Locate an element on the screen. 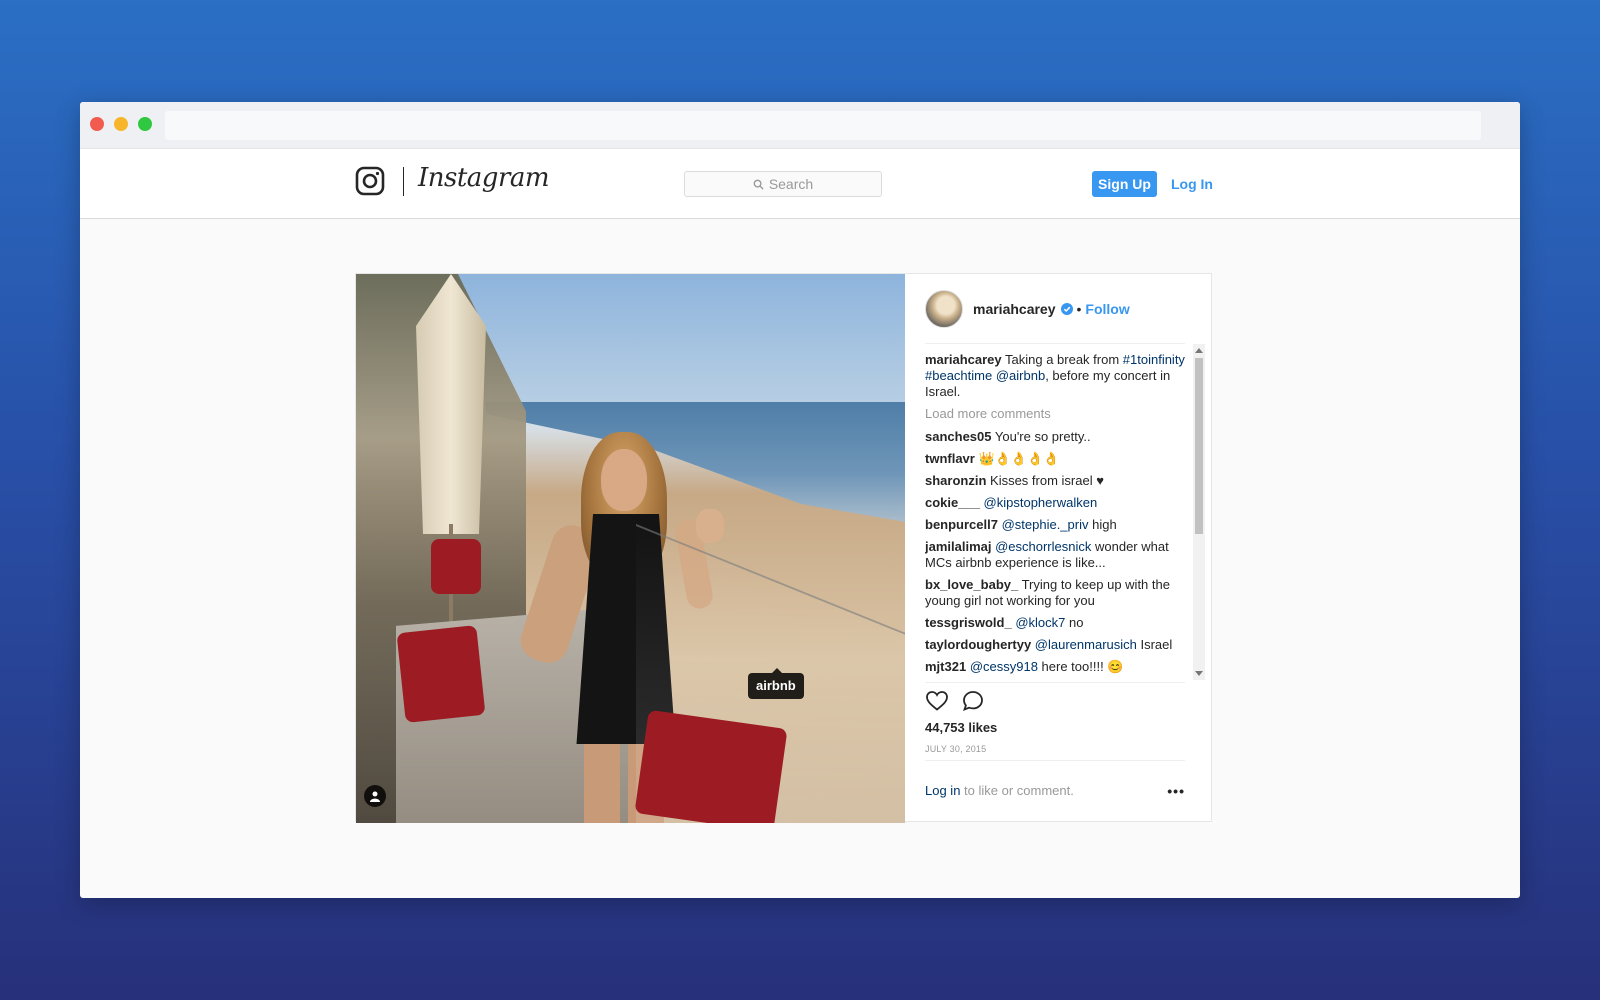  verified-badge-icon is located at coordinates (1066, 308).